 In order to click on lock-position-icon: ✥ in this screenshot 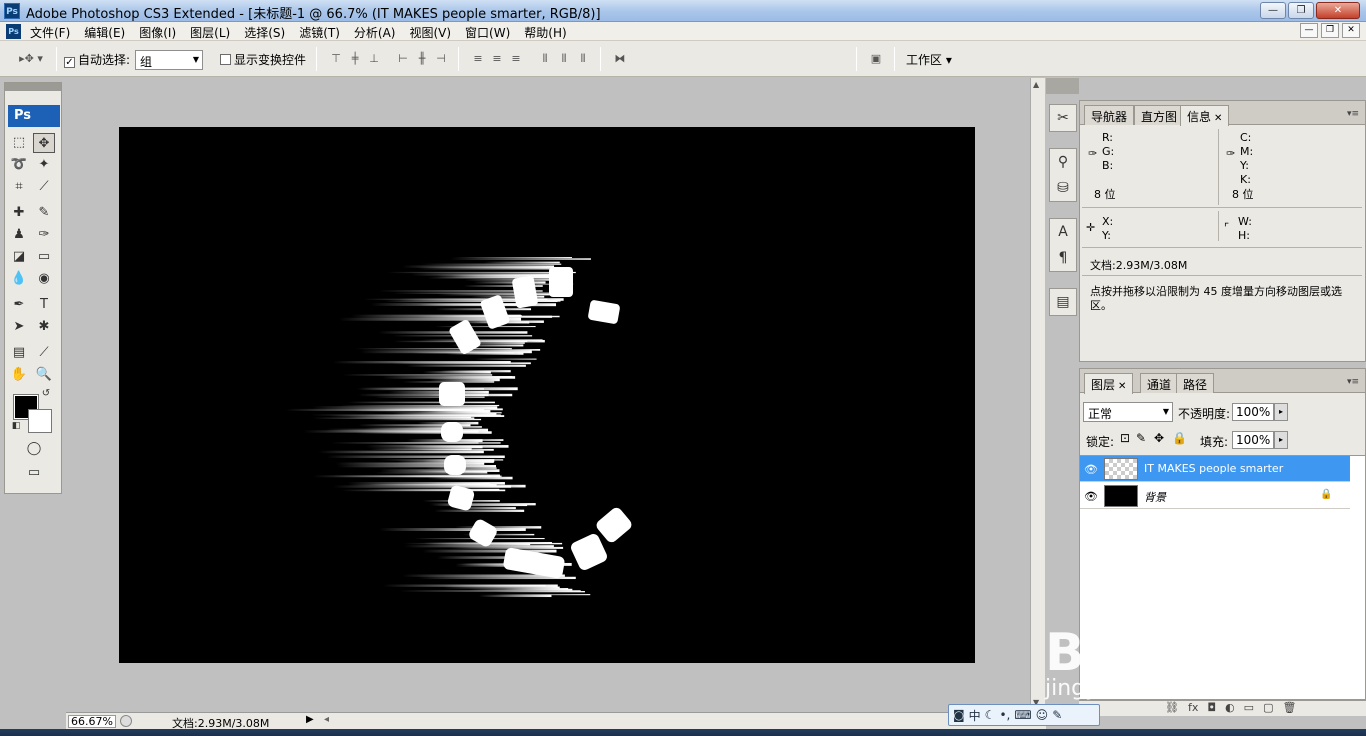, I will do `click(1159, 438)`.